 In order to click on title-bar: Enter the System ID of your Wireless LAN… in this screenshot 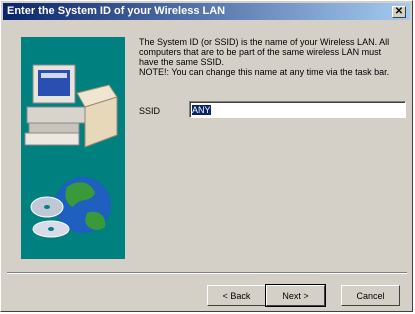, I will do `click(206, 11)`.